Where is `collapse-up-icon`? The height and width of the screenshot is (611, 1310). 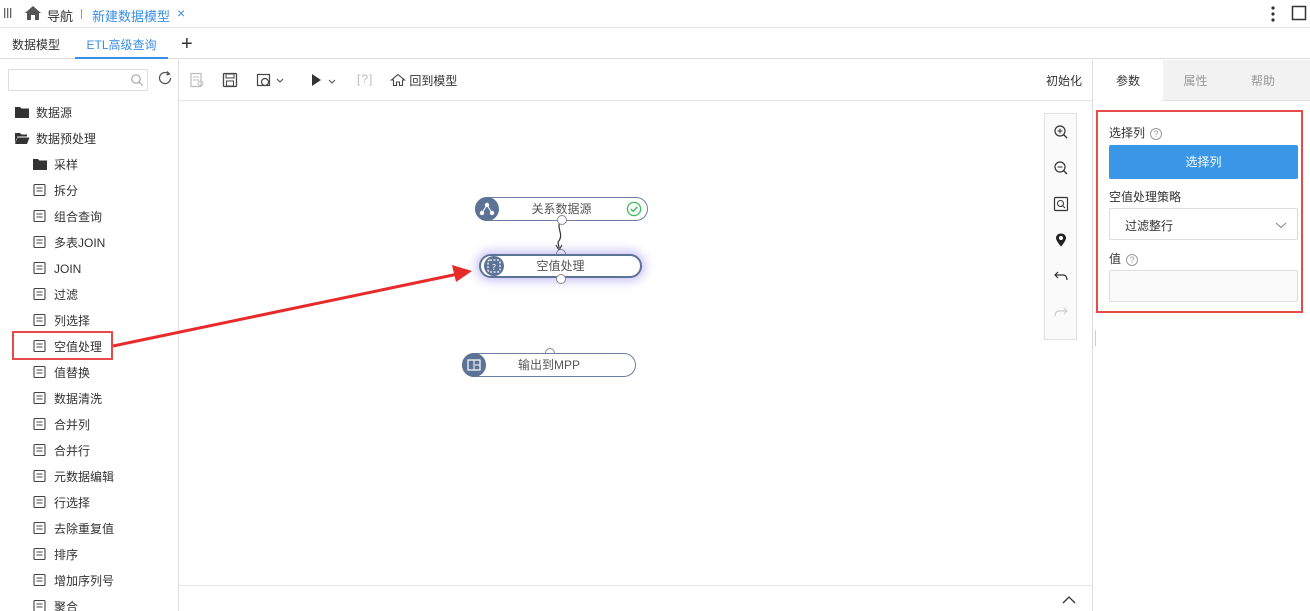
collapse-up-icon is located at coordinates (1069, 599).